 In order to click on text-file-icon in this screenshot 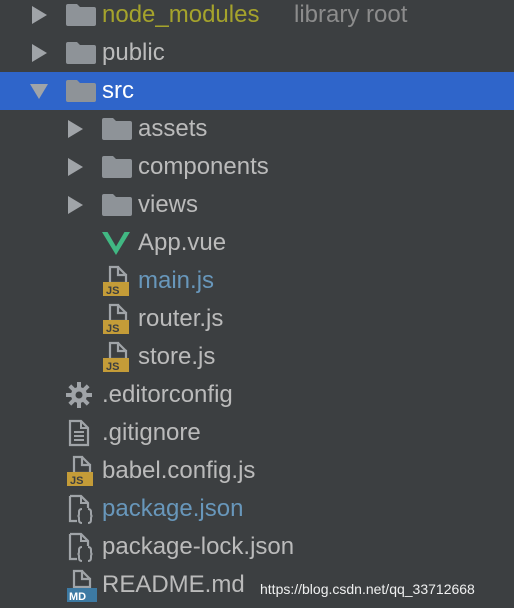, I will do `click(79, 433)`.